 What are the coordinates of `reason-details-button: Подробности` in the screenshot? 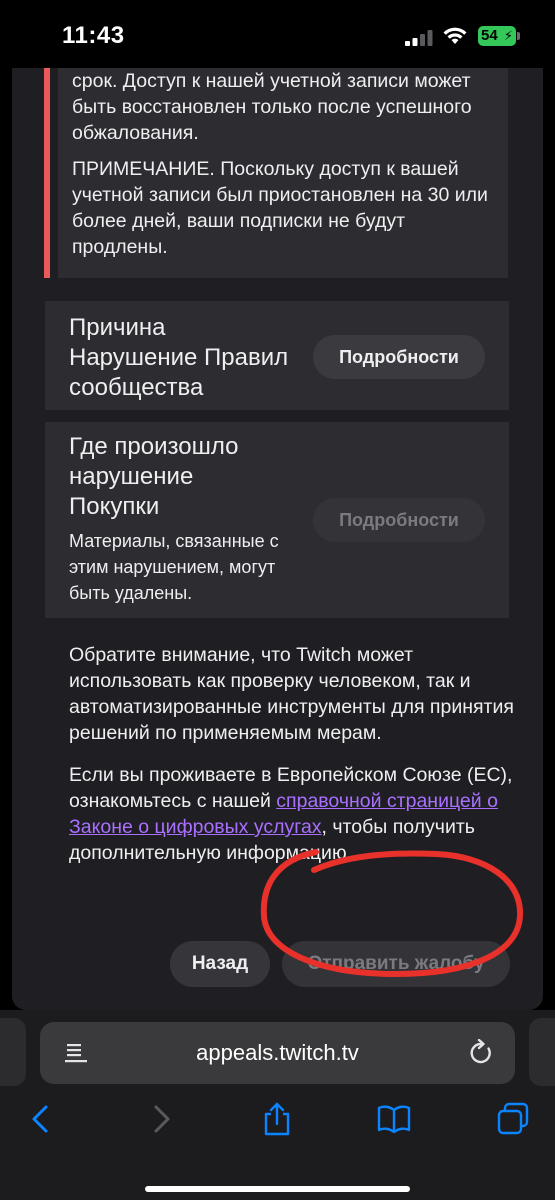 It's located at (399, 357).